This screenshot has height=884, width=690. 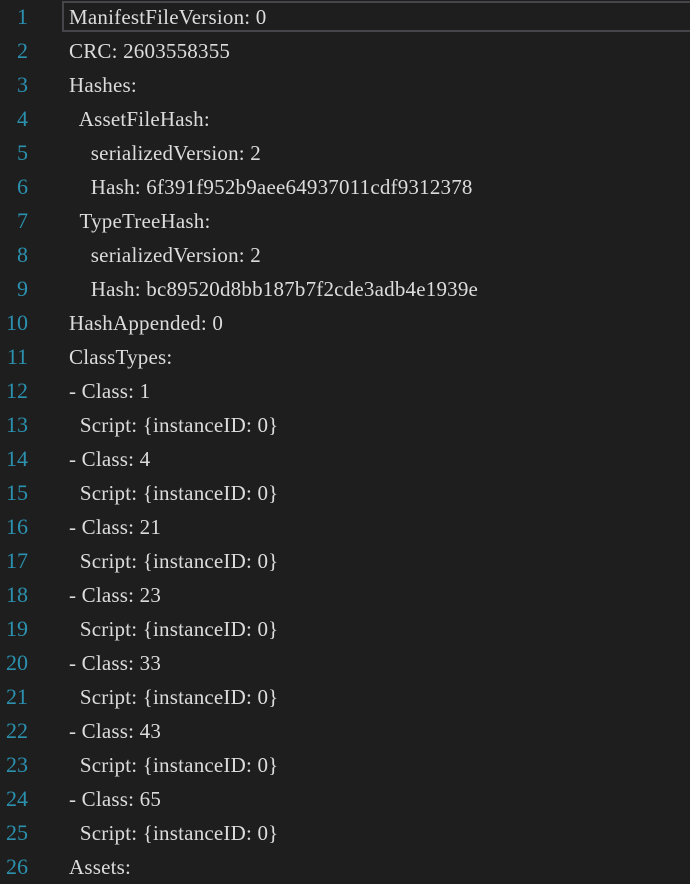 I want to click on code-line: 11 ClassTypes:, so click(x=345, y=357).